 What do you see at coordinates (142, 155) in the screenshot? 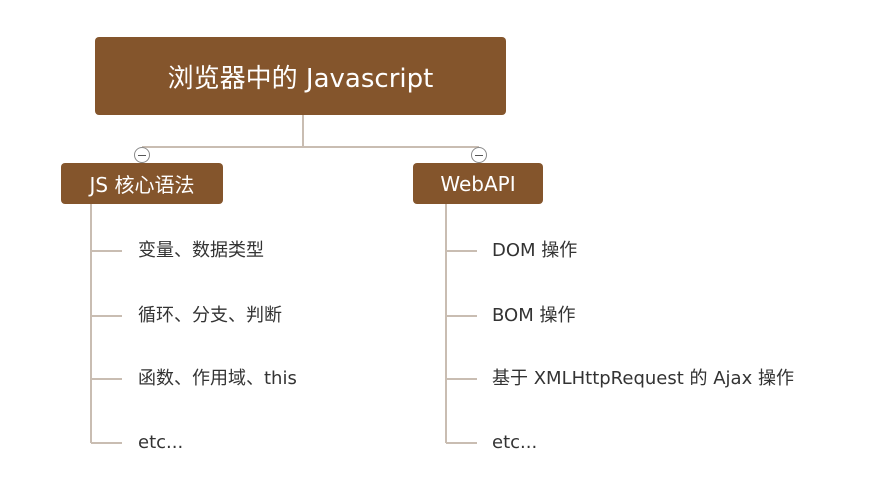
I see `js-collapse-icon` at bounding box center [142, 155].